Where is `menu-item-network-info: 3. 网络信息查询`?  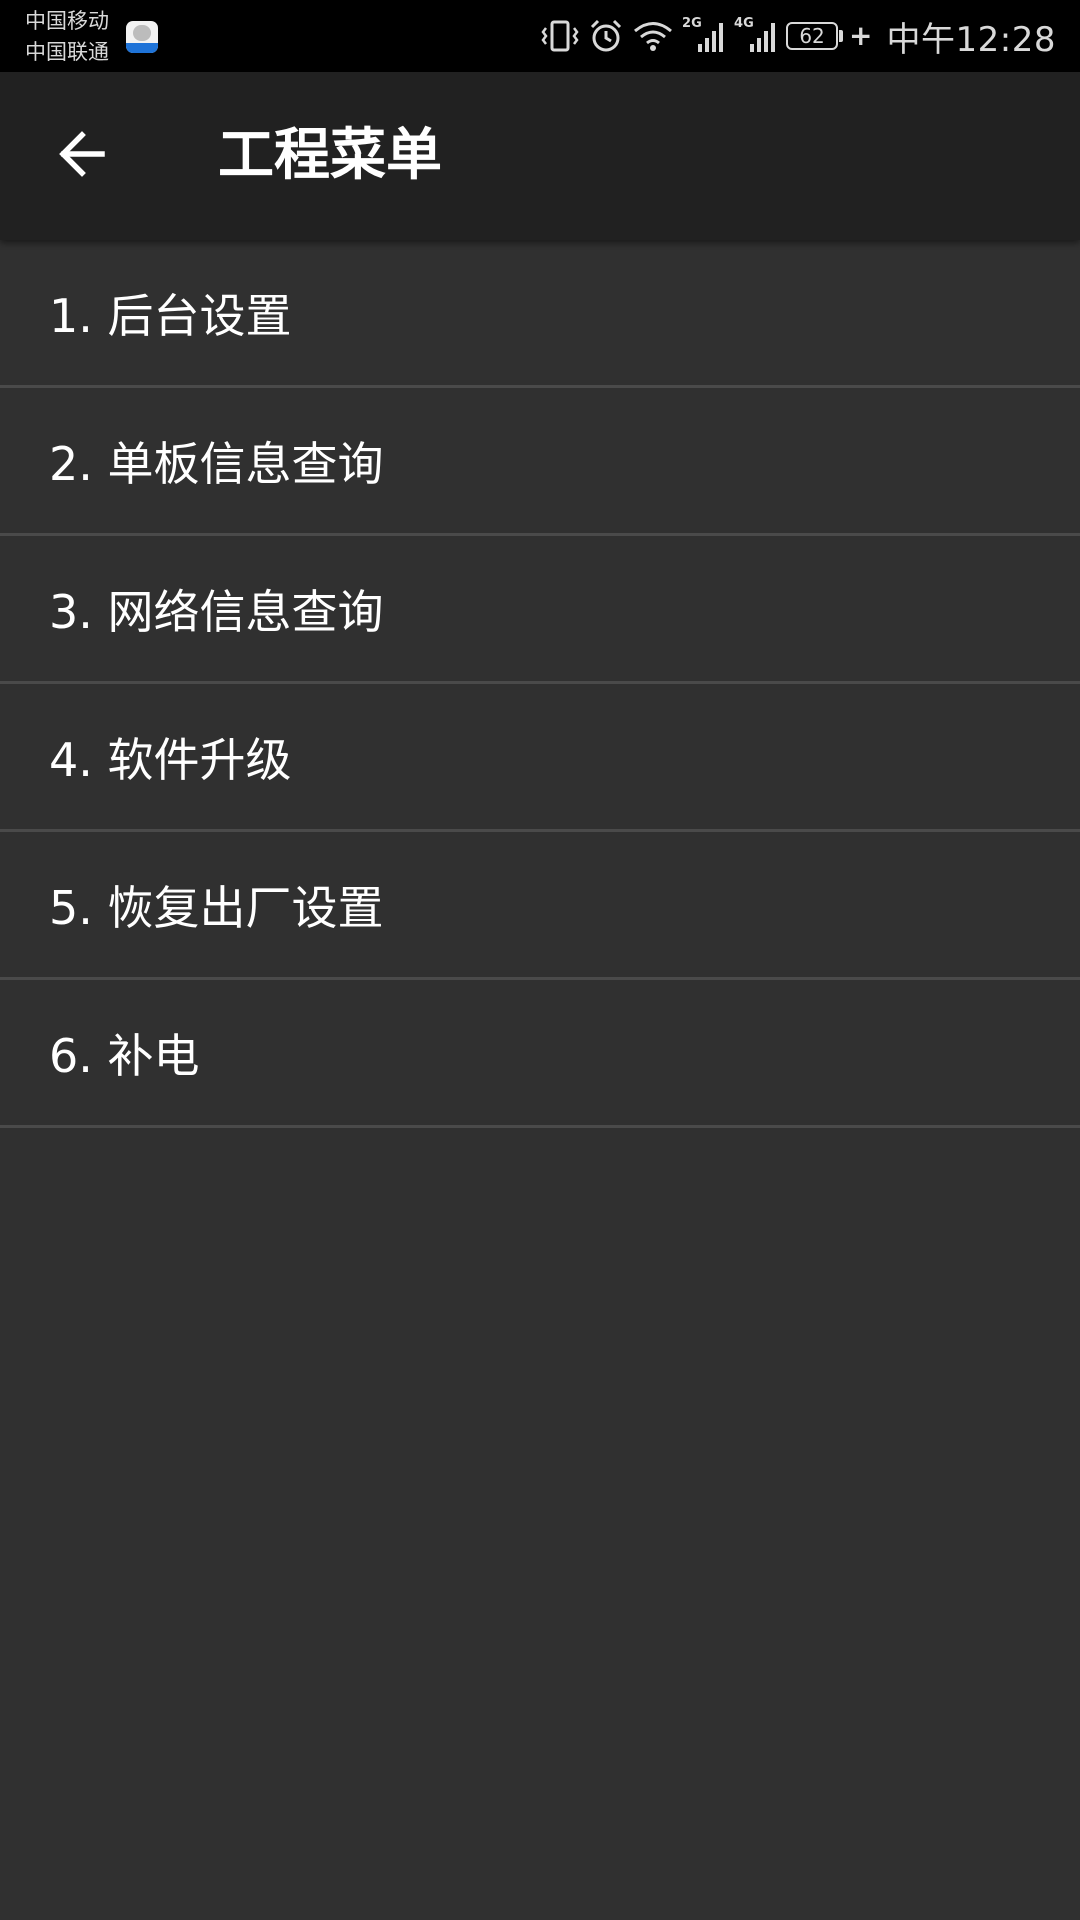
menu-item-network-info: 3. 网络信息查询 is located at coordinates (540, 610).